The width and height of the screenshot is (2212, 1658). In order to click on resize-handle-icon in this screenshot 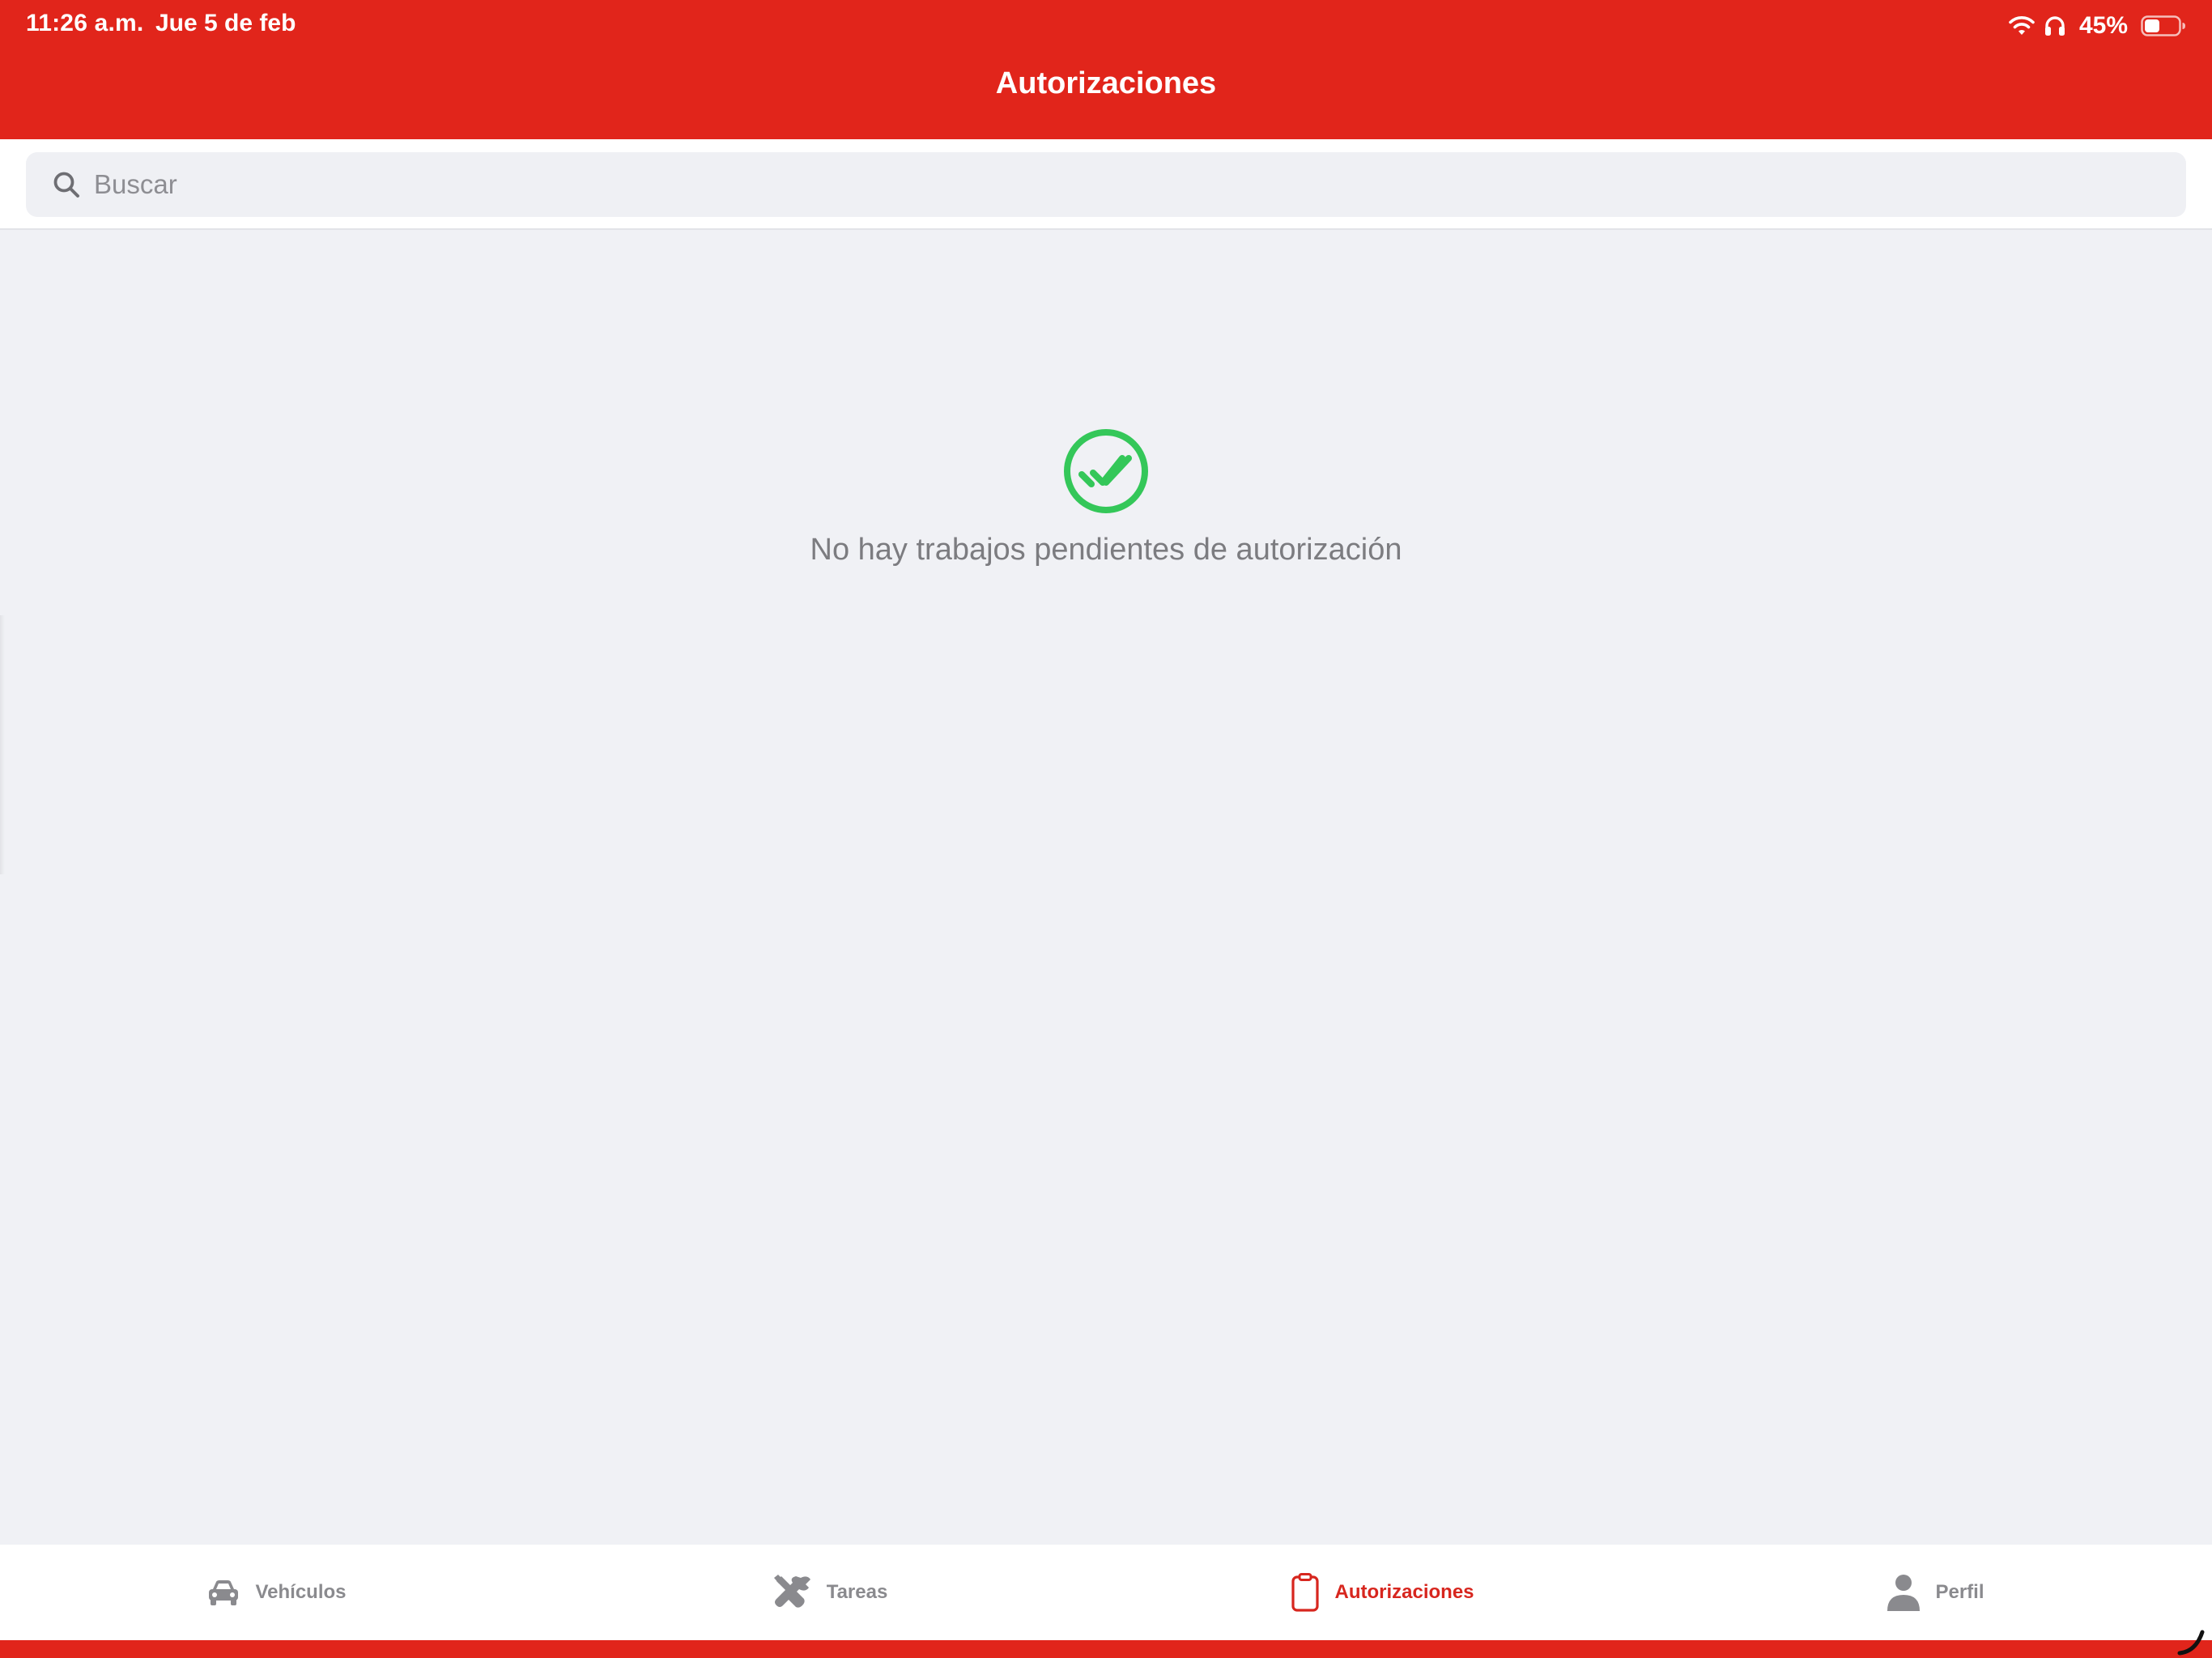, I will do `click(2191, 1640)`.